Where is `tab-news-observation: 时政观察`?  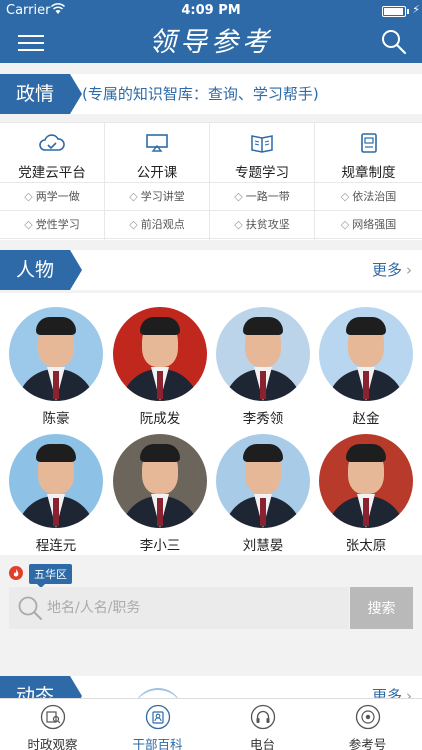 tab-news-observation: 时政观察 is located at coordinates (52, 724).